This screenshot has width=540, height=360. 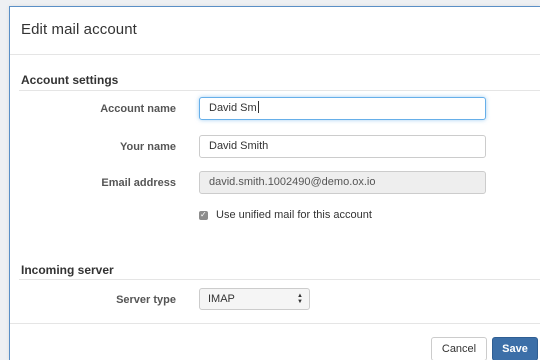 What do you see at coordinates (342, 146) in the screenshot?
I see `your-name-input: David Smith` at bounding box center [342, 146].